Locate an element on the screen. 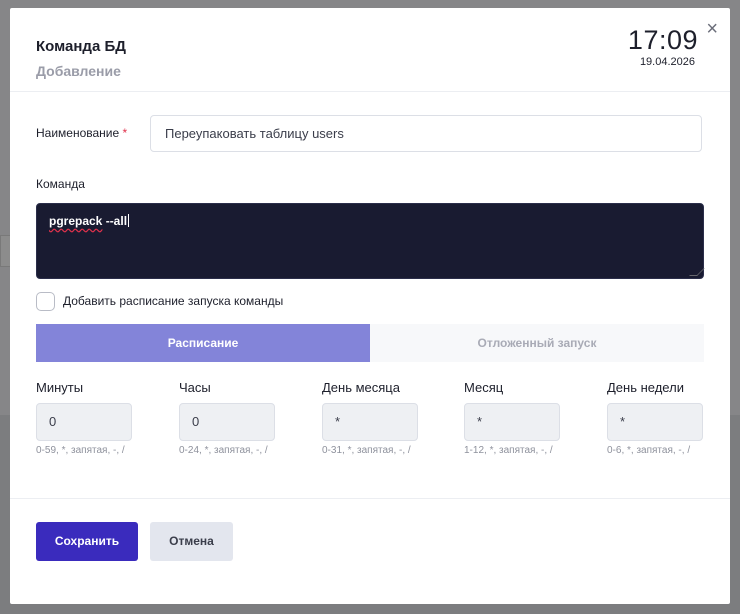 The width and height of the screenshot is (740, 614). modal-subtitle: Добавление is located at coordinates (78, 71).